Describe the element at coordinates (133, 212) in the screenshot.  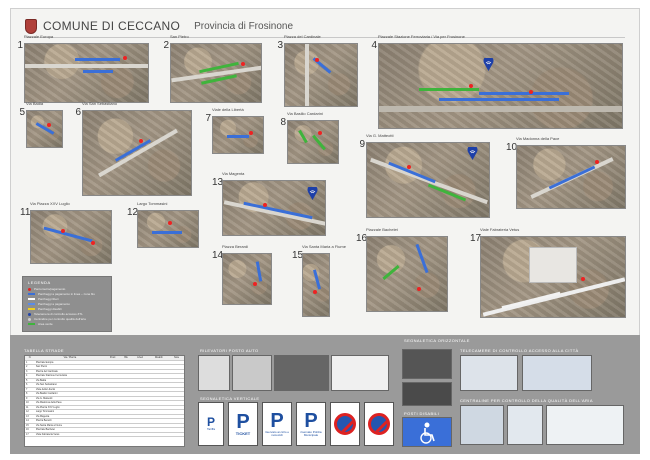
I see `area-number: 12` at that location.